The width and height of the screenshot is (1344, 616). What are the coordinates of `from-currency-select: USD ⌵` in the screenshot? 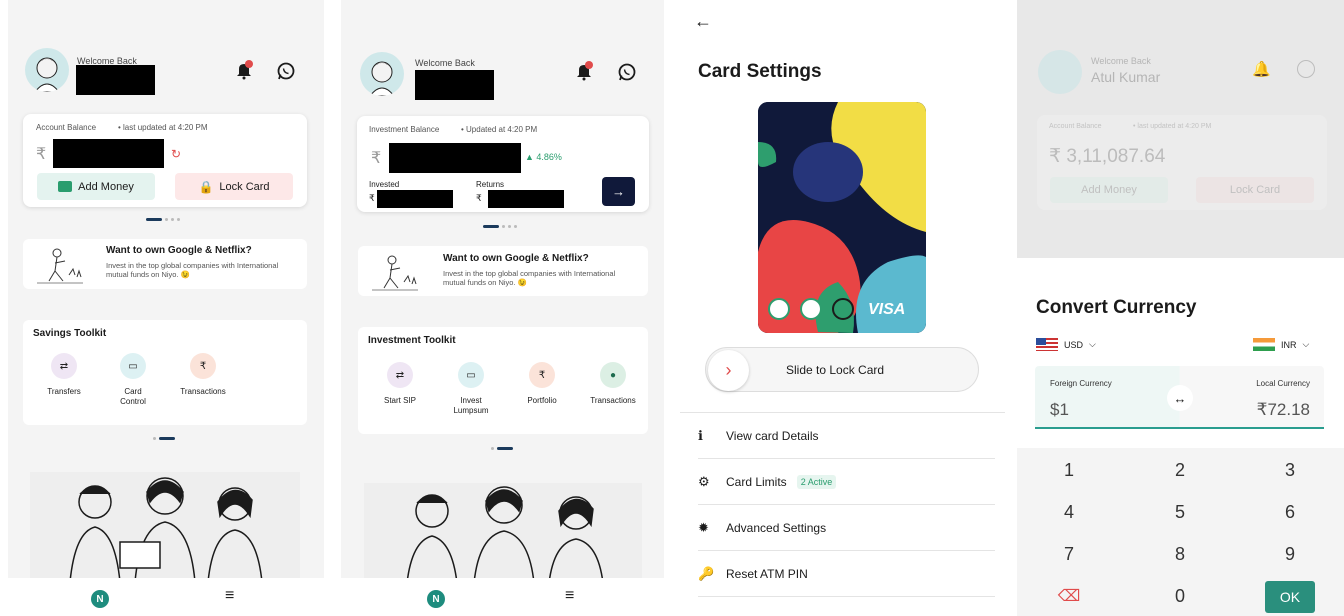 It's located at (1066, 344).